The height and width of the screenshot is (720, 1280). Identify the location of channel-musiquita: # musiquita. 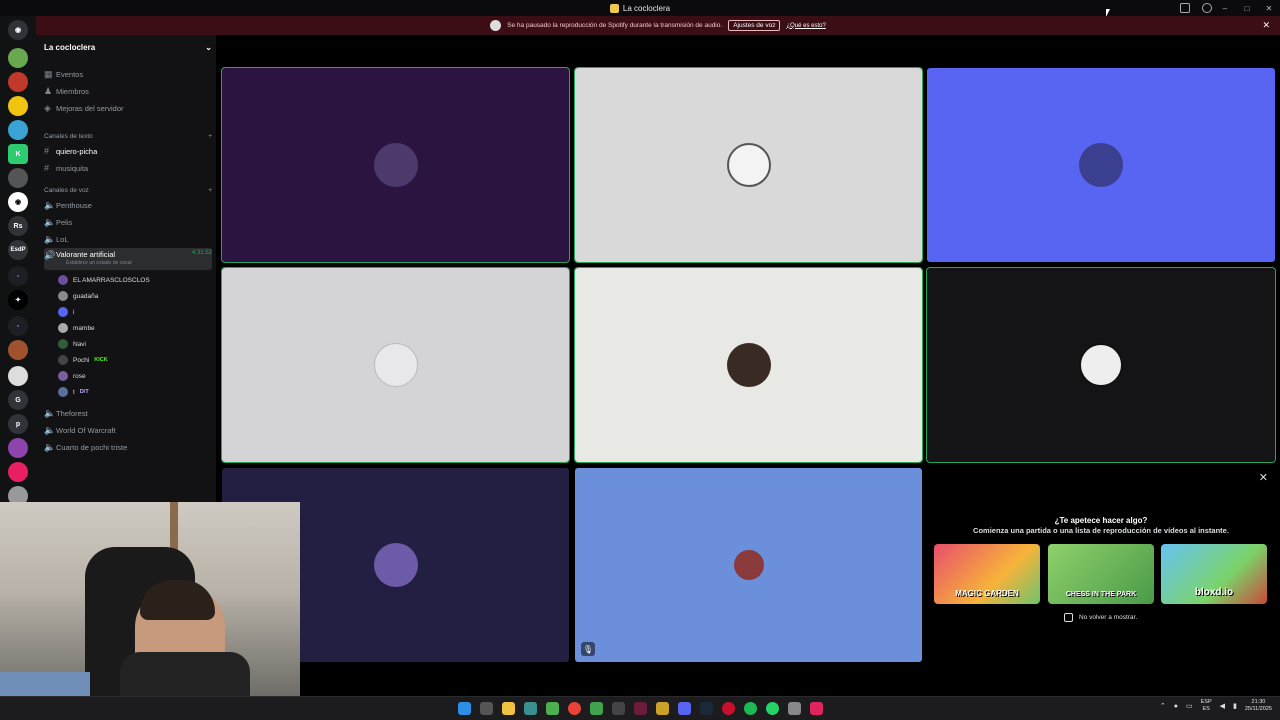
(128, 168).